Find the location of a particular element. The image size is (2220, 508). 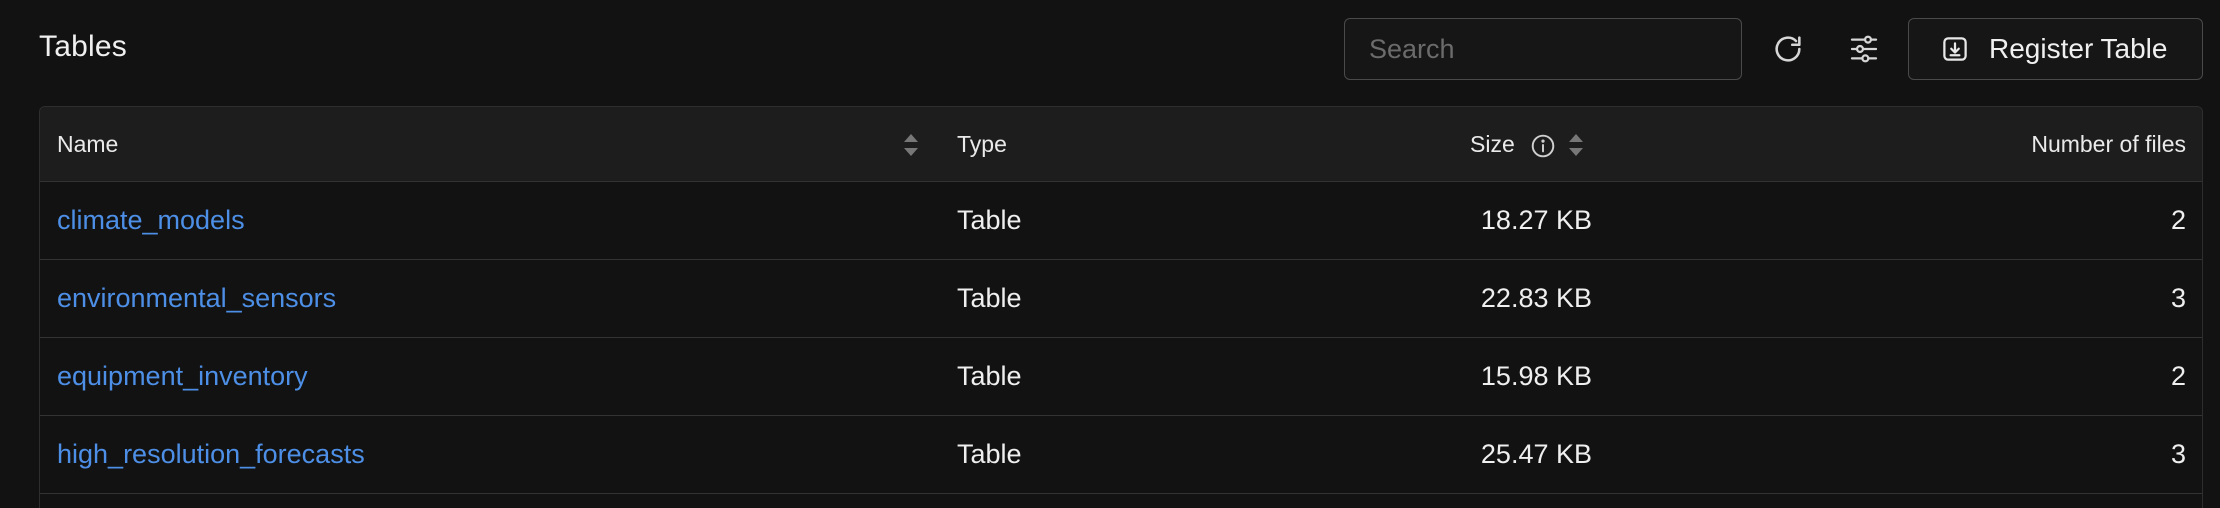

info-icon is located at coordinates (1543, 146).